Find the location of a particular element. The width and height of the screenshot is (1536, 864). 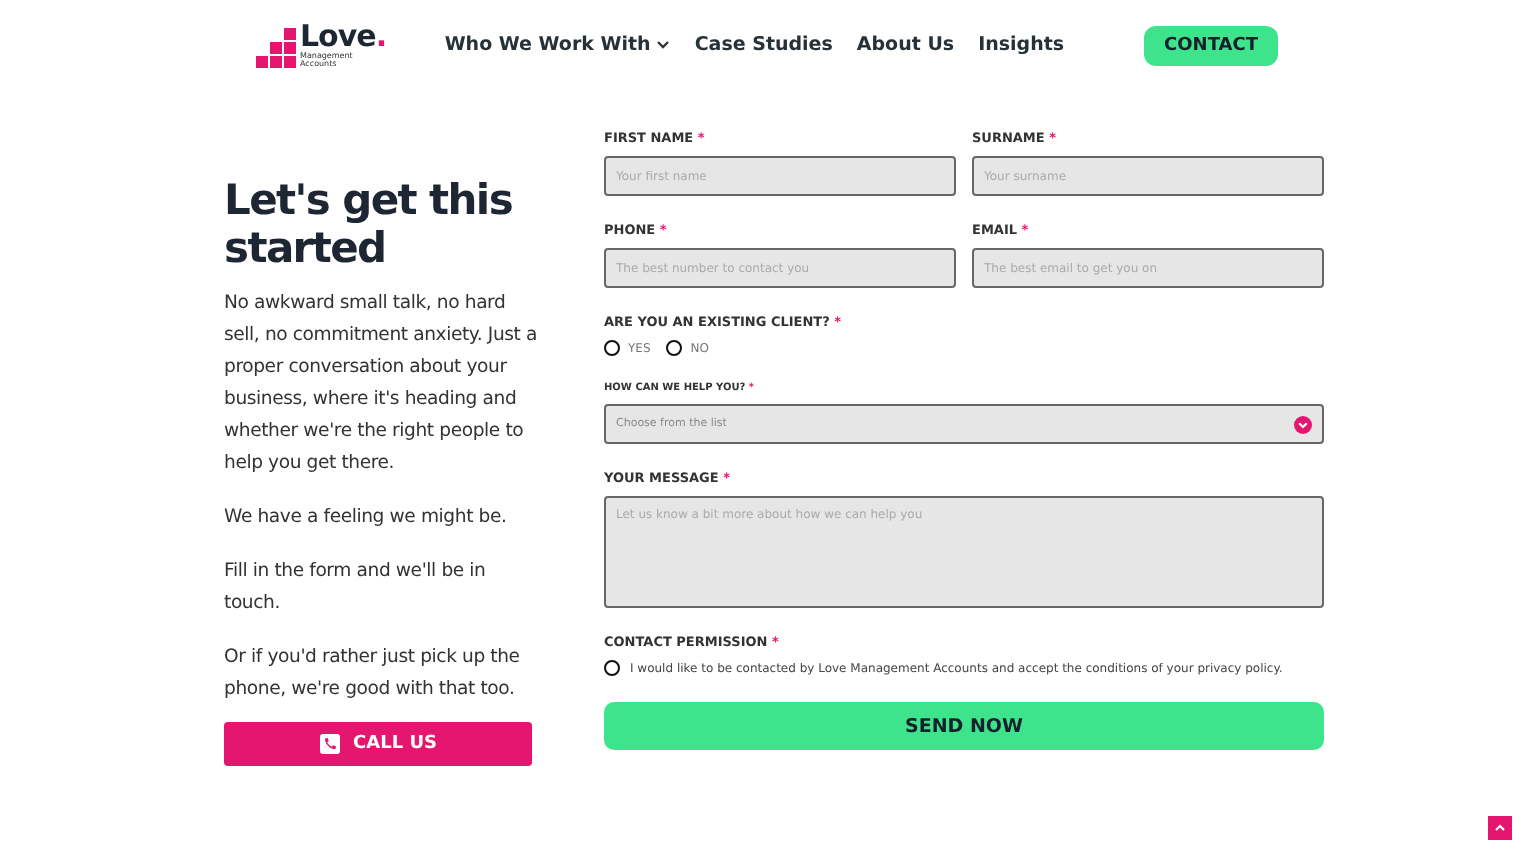

nav-link: Case Studies is located at coordinates (763, 45).